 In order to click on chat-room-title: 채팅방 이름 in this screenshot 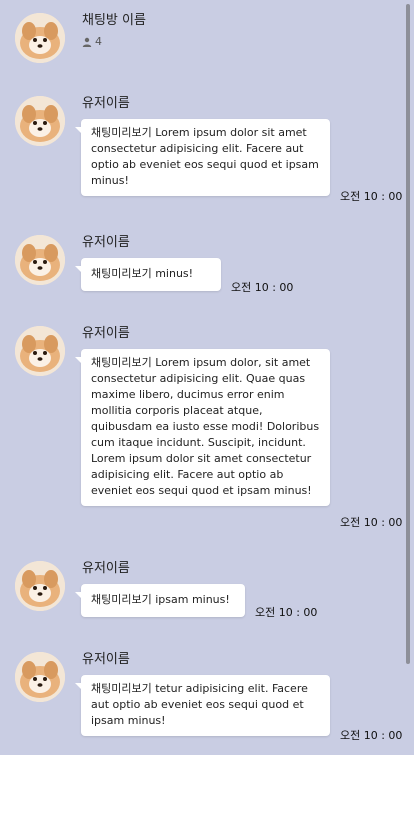, I will do `click(114, 20)`.